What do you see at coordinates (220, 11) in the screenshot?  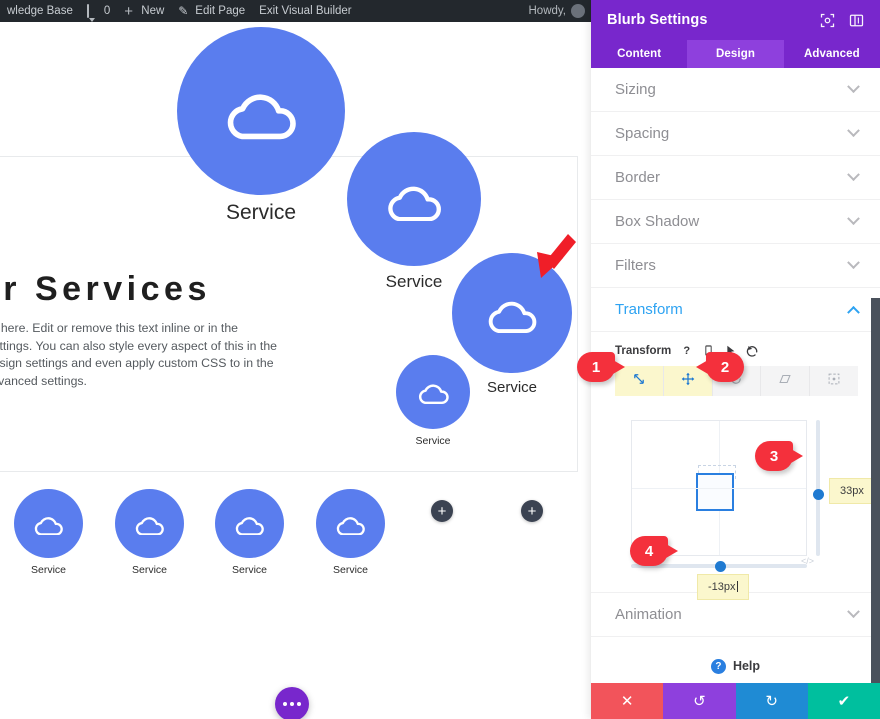 I see `edit-page-label: Edit Page` at bounding box center [220, 11].